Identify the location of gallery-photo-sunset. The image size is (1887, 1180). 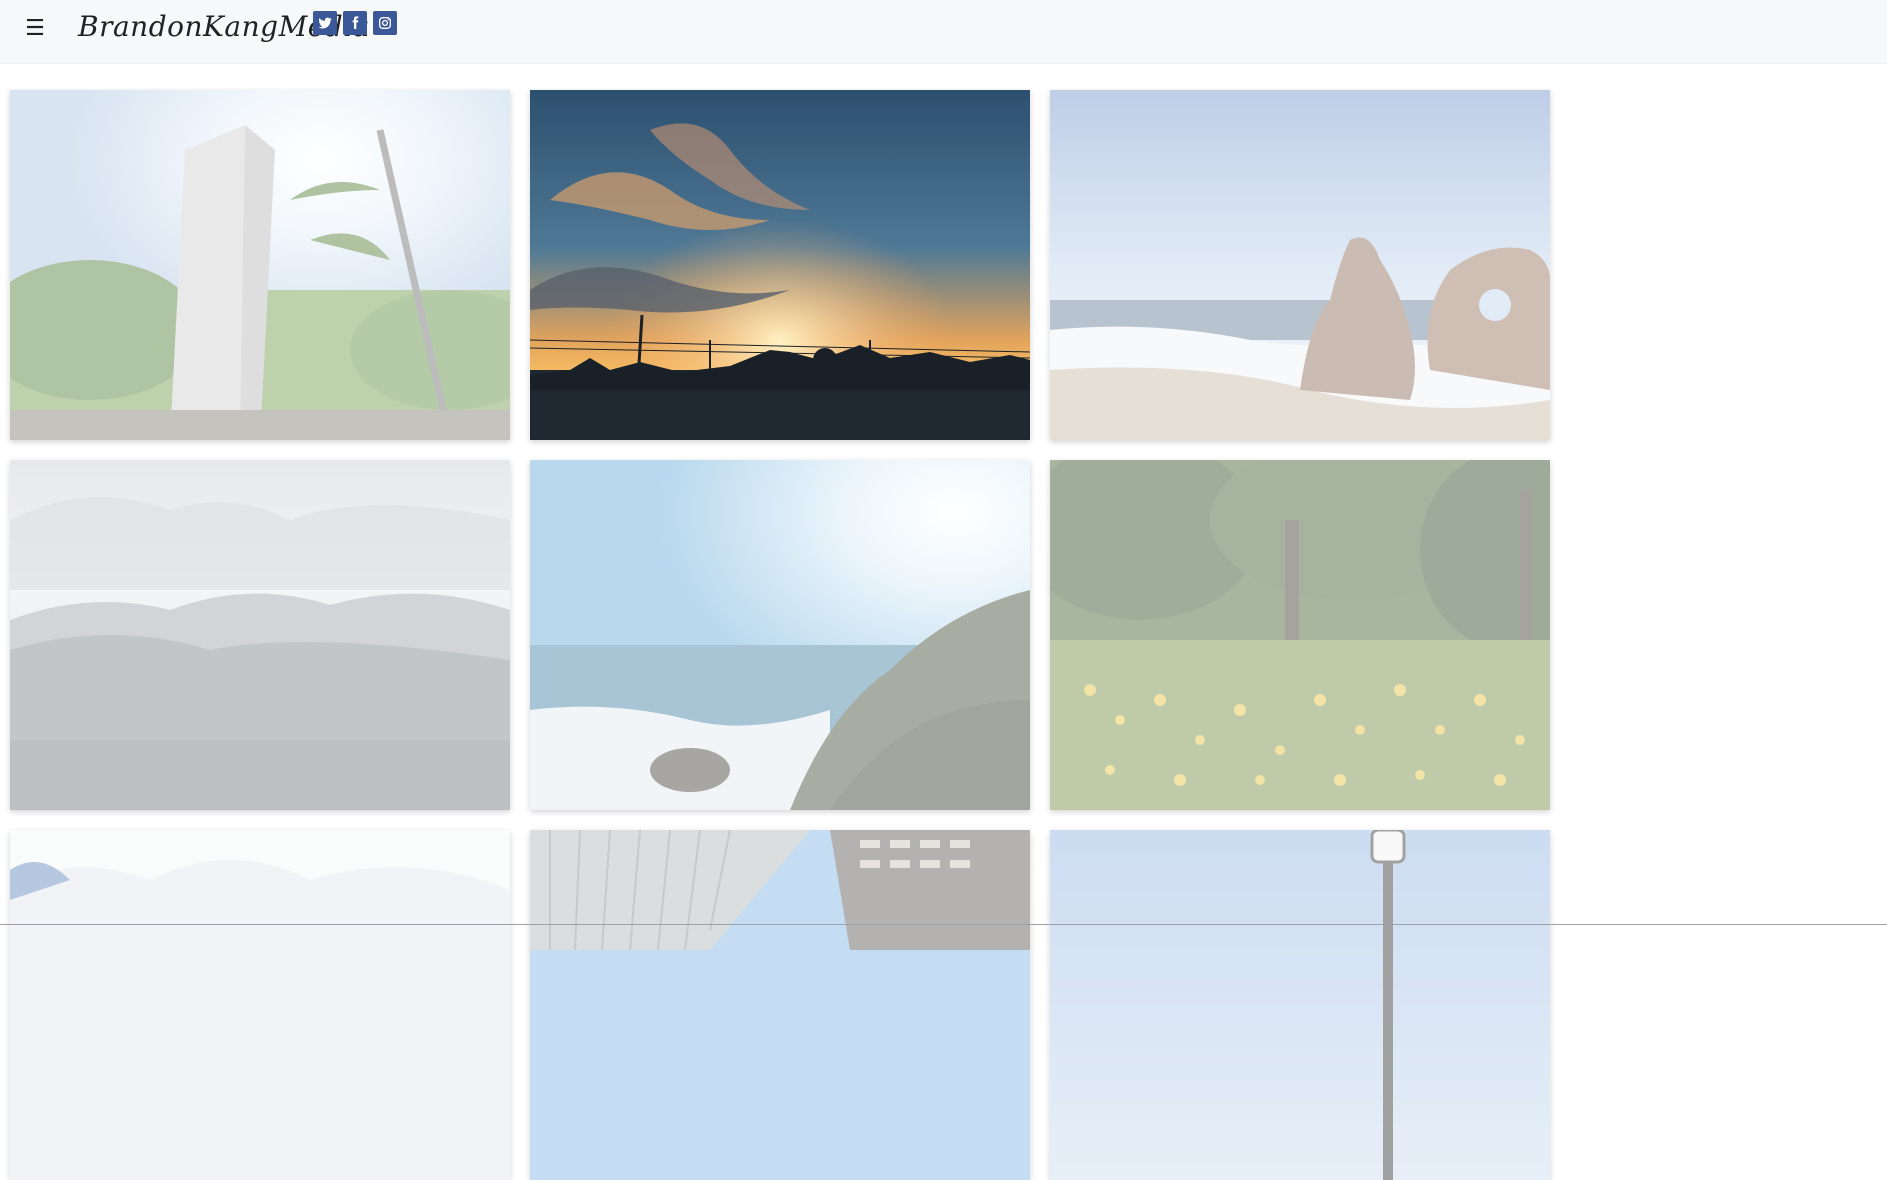
(780, 265).